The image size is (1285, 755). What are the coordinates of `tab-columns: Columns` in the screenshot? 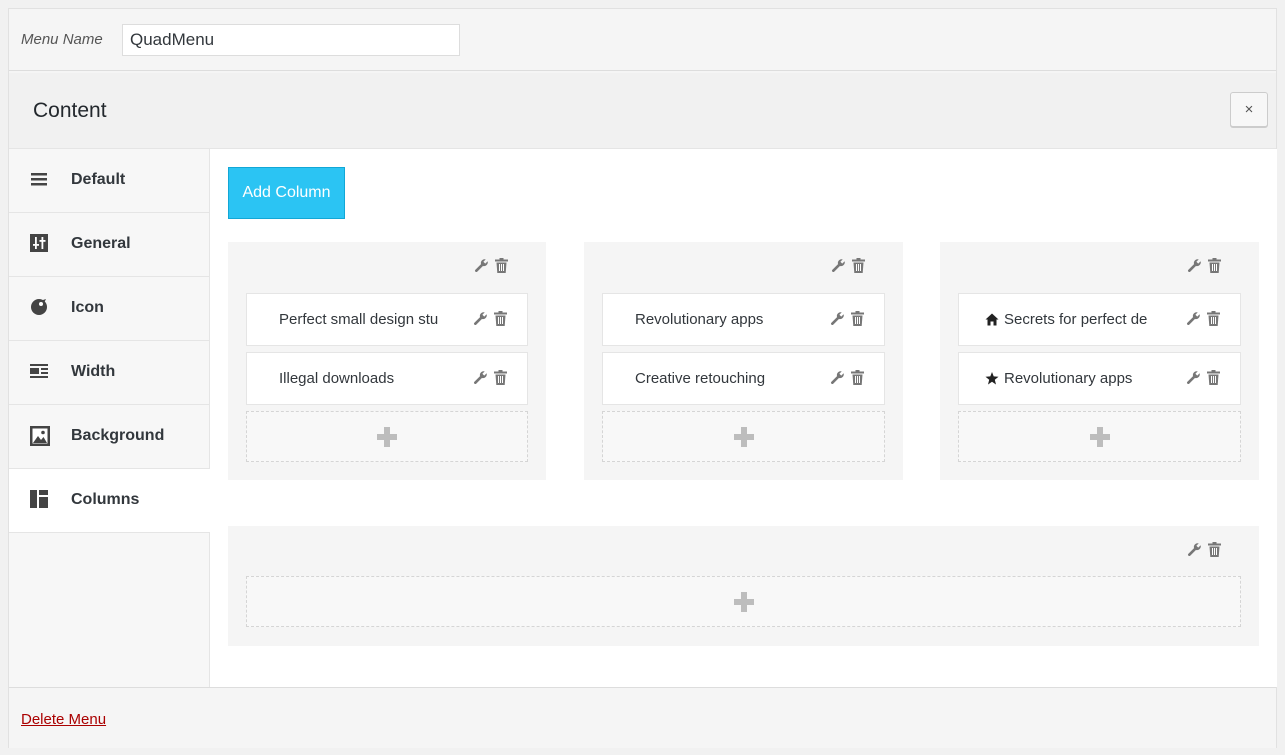 It's located at (109, 501).